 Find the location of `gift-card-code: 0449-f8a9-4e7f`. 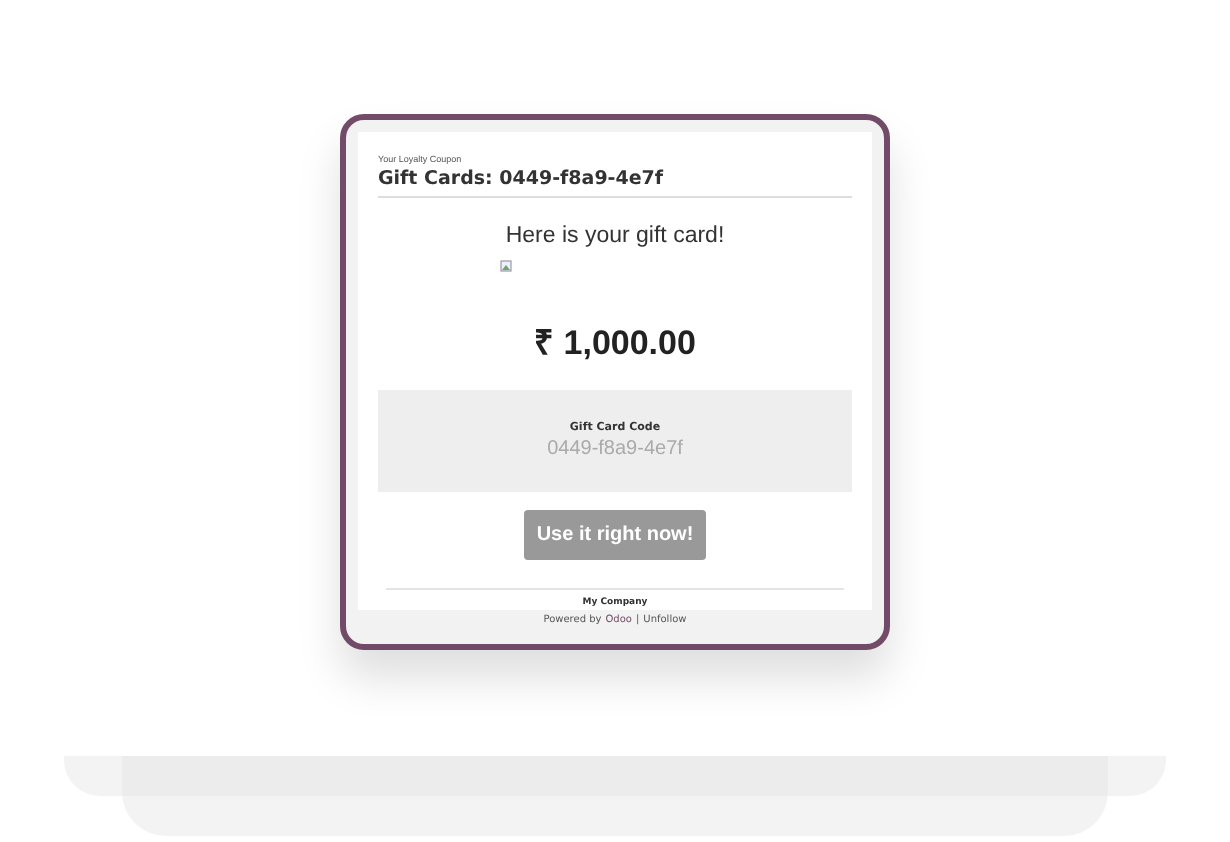

gift-card-code: 0449-f8a9-4e7f is located at coordinates (615, 449).